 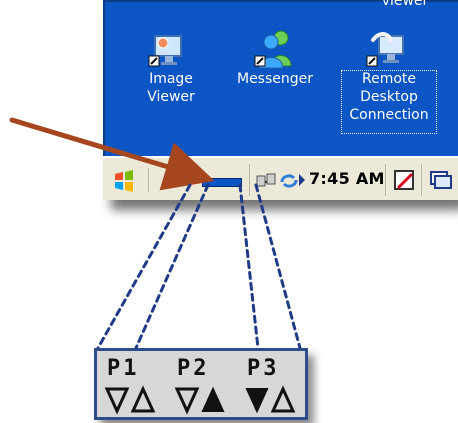 I want to click on p2-label: P2, so click(x=193, y=368).